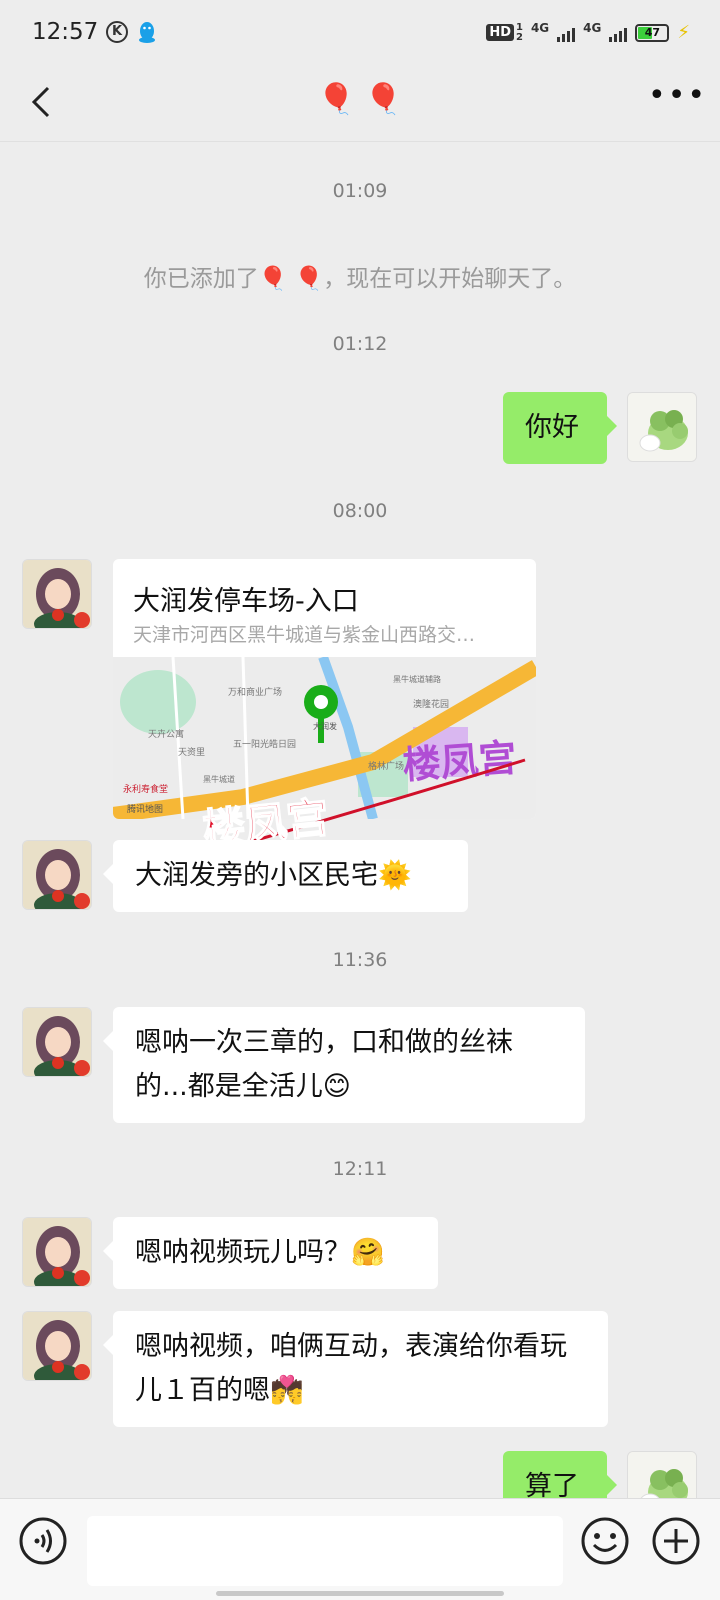 The width and height of the screenshot is (720, 1600). Describe the element at coordinates (270, 1253) in the screenshot. I see `incoming-message-bubble: 嗯呐视频玩儿吗？🤗` at that location.